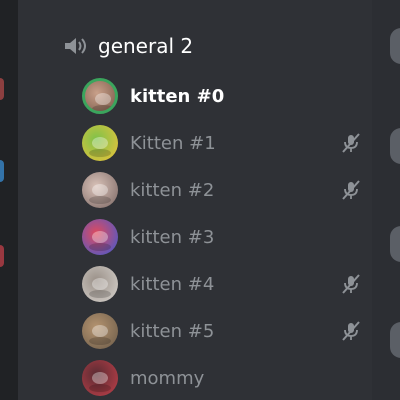 This screenshot has width=400, height=400. I want to click on voice-user-row: kitten #2, so click(222, 190).